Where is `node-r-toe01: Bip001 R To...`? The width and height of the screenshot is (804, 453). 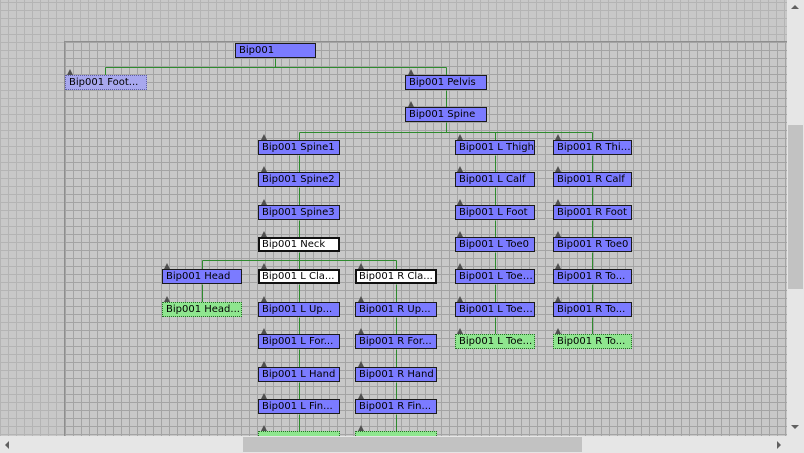
node-r-toe01: Bip001 R To... is located at coordinates (592, 276).